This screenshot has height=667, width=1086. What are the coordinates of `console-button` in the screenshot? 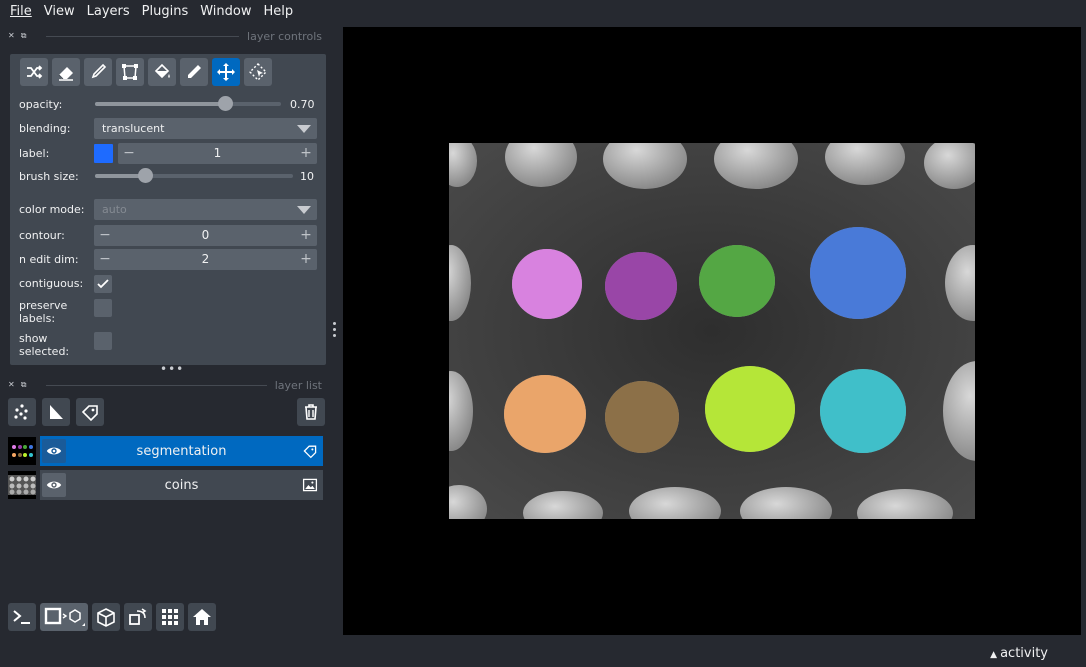 It's located at (22, 617).